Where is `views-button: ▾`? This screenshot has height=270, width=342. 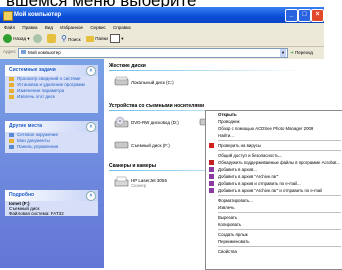 views-button: ▾ is located at coordinates (117, 39).